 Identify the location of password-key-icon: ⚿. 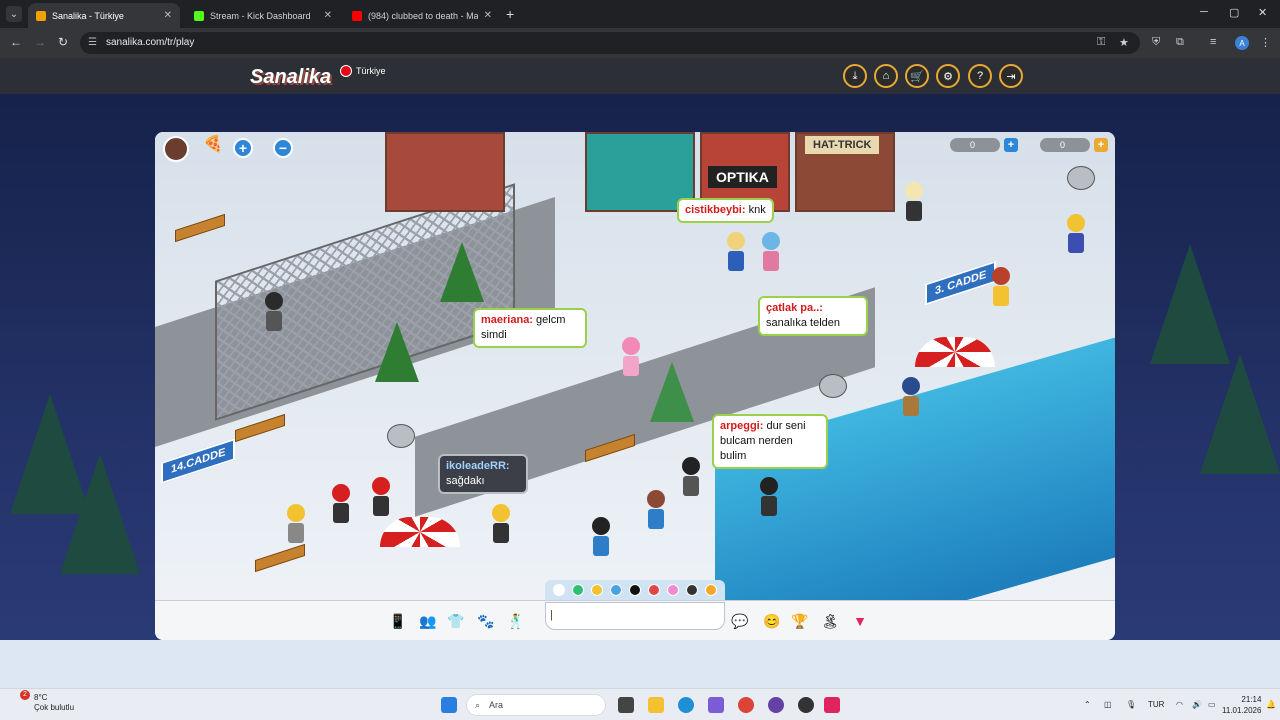
(1101, 42).